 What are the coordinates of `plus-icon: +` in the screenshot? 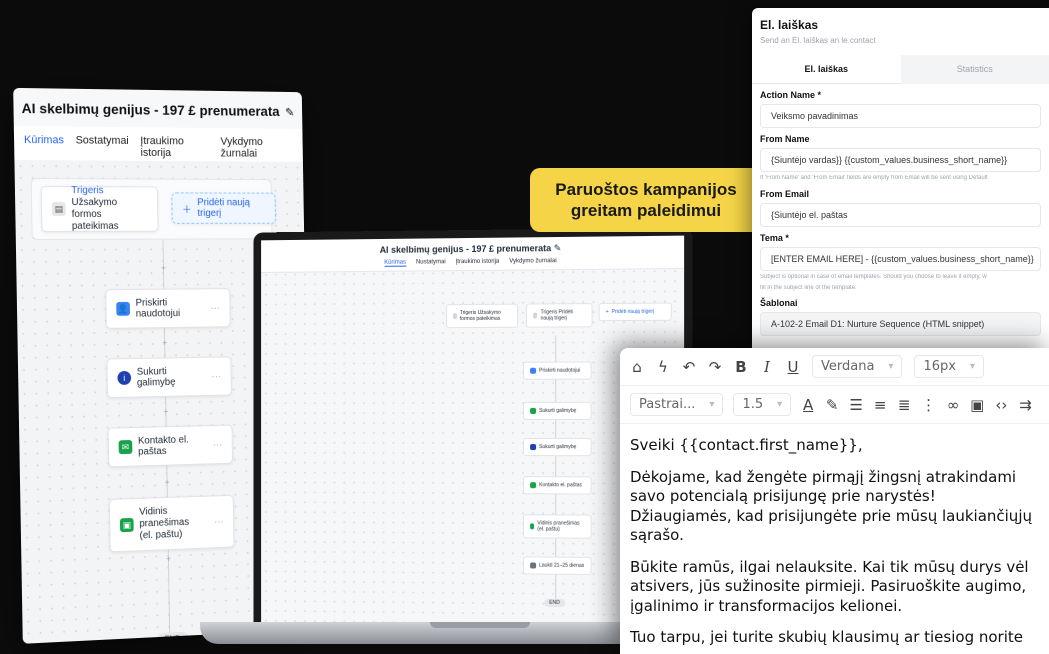 It's located at (607, 312).